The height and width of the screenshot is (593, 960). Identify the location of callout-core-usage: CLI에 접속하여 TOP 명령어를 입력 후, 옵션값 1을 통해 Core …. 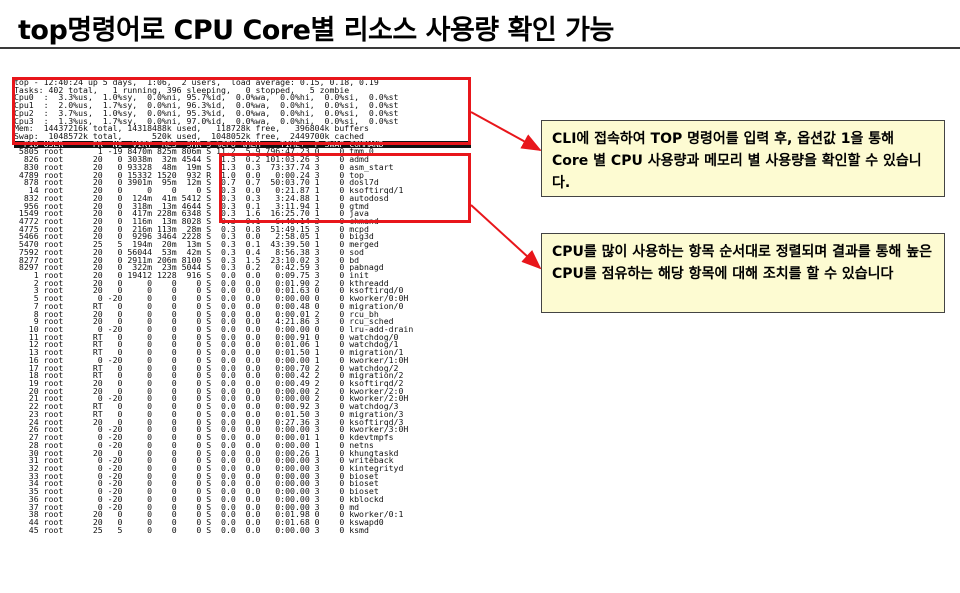
(743, 158).